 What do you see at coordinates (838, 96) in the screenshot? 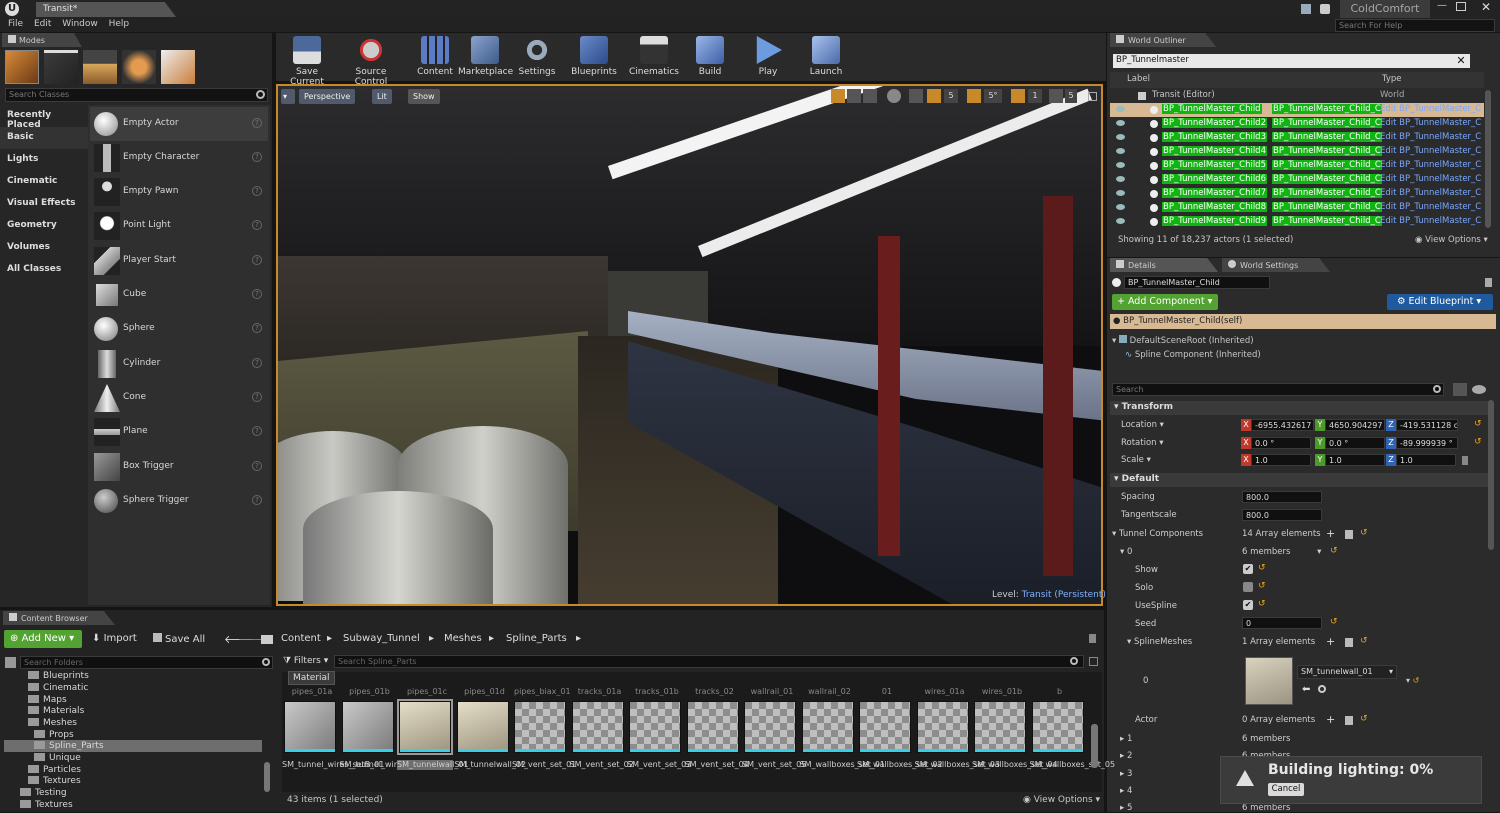
I see `translate-icon` at bounding box center [838, 96].